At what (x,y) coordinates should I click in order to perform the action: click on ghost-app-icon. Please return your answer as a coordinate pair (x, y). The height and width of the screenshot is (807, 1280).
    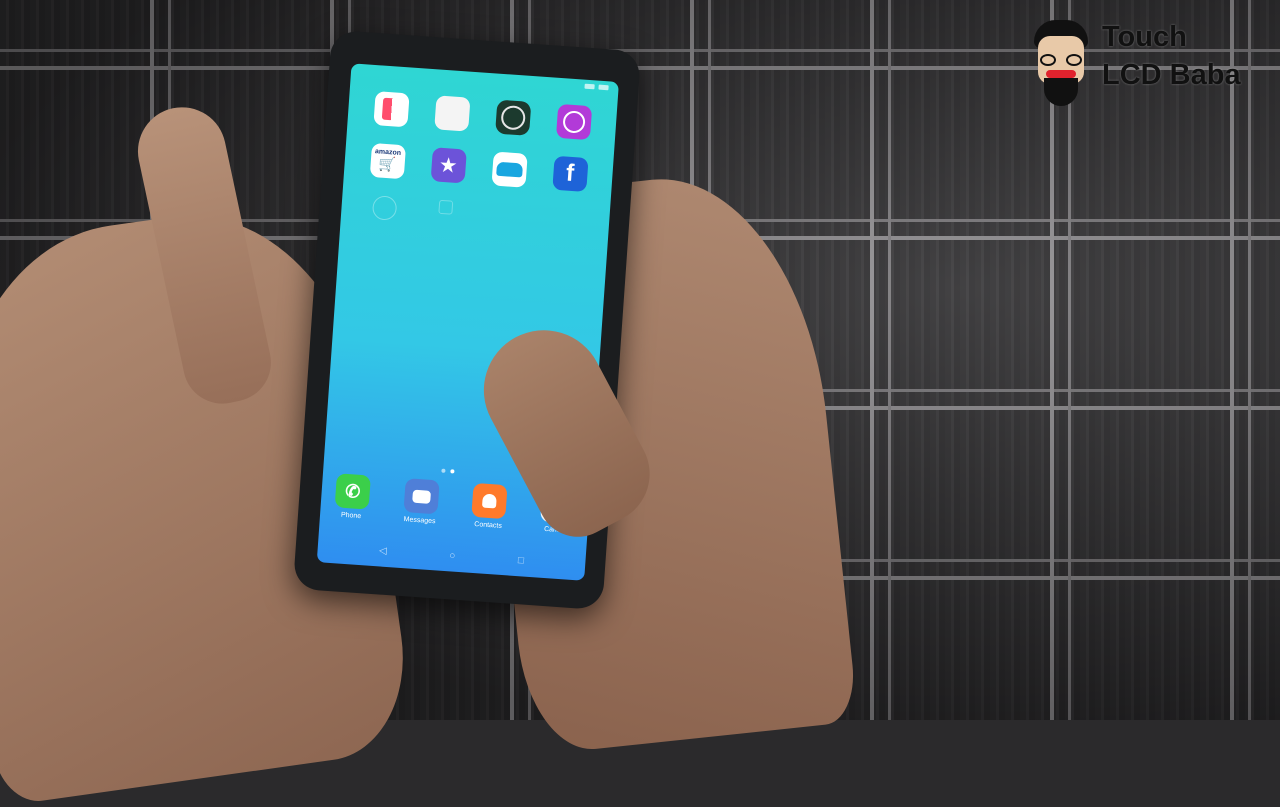
    Looking at the image, I should click on (384, 208).